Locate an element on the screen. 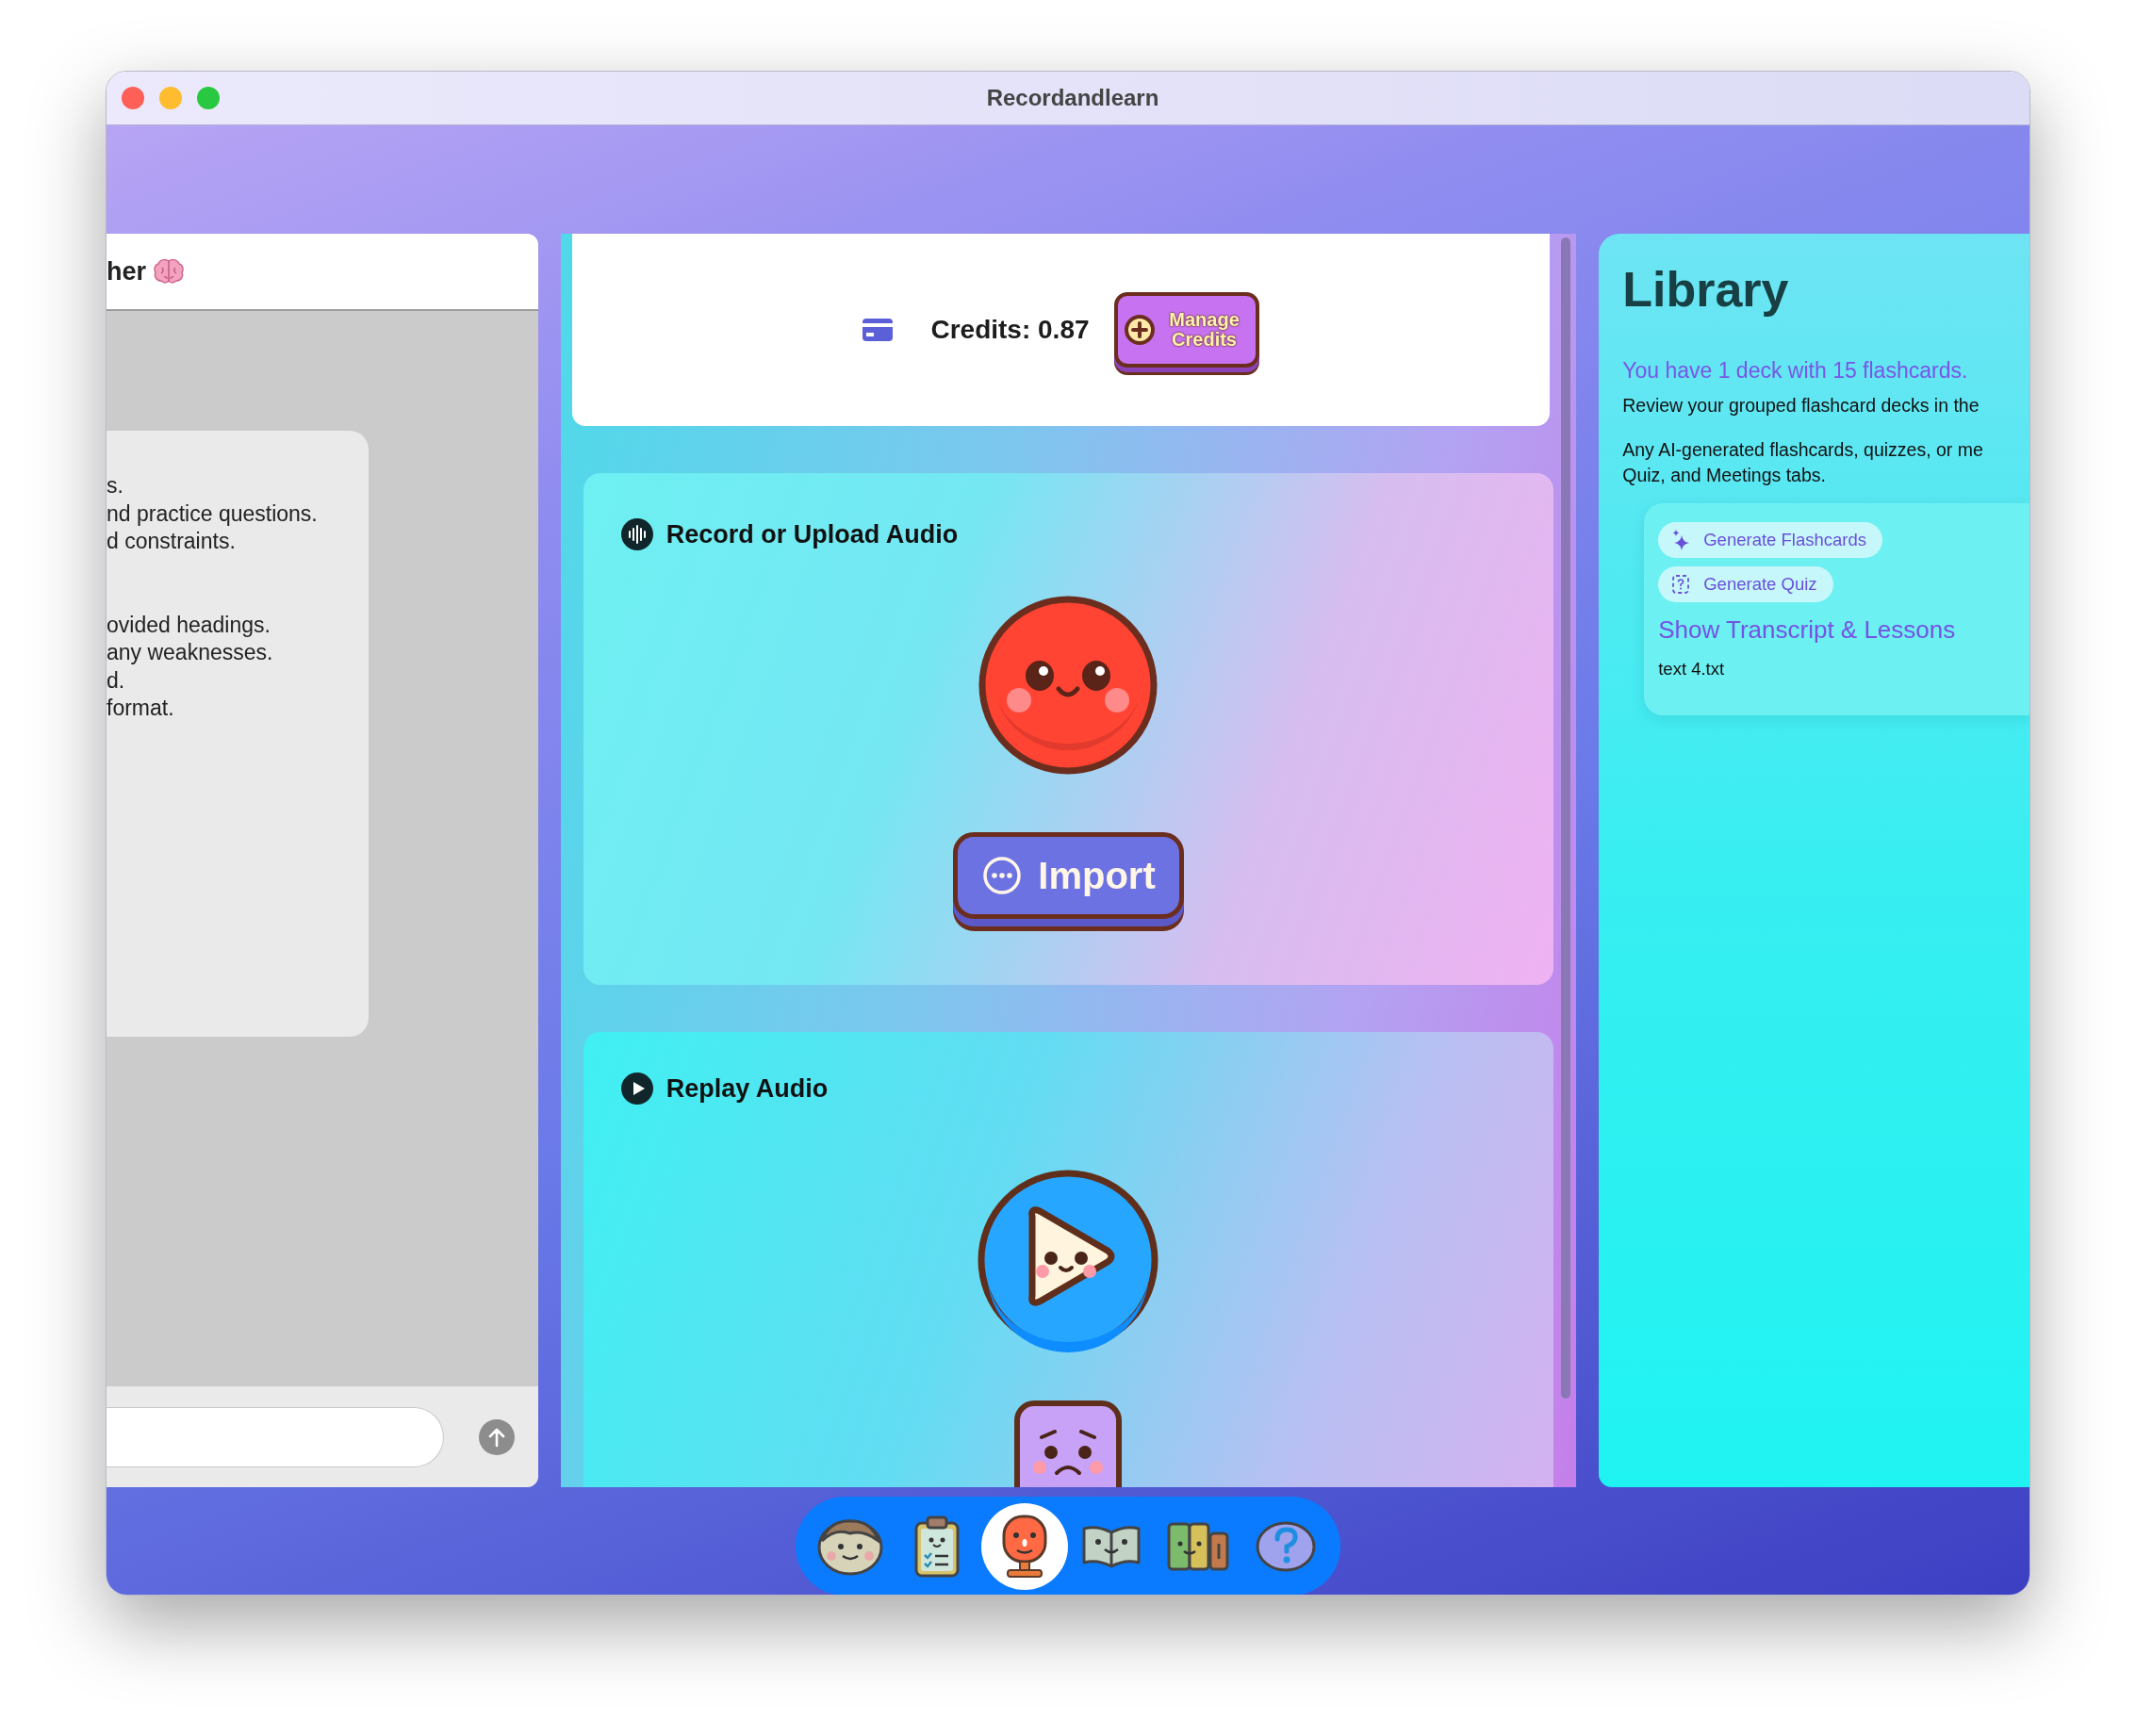  generate-flashcards-button: Generate Flashcards is located at coordinates (1770, 539).